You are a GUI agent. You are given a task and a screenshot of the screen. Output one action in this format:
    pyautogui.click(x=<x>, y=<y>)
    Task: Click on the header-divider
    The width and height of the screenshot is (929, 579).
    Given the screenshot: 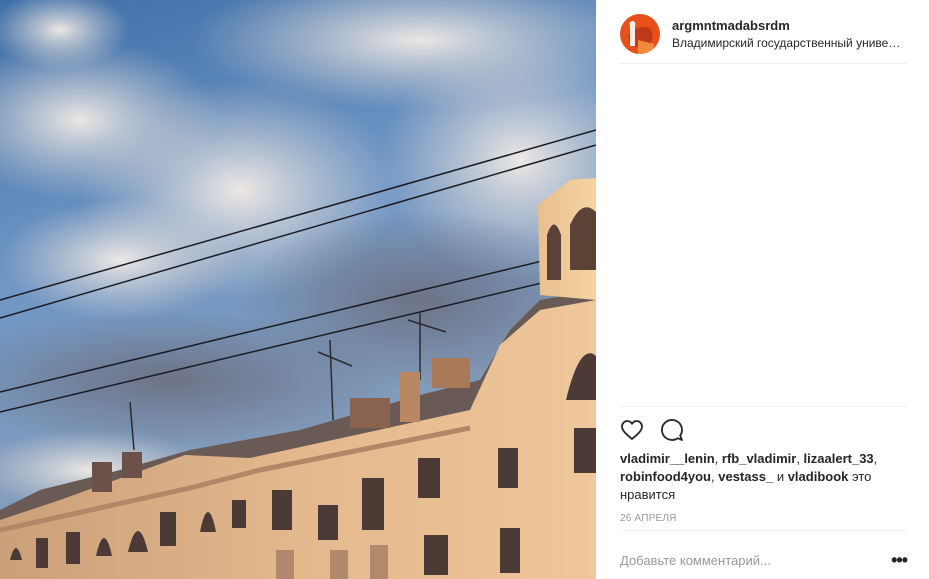 What is the action you would take?
    pyautogui.click(x=763, y=63)
    